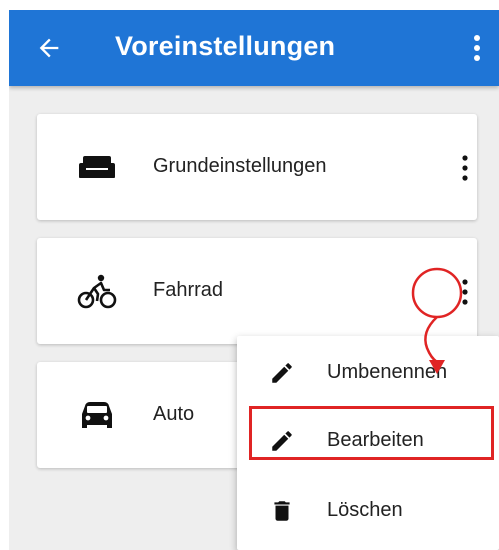  What do you see at coordinates (375, 440) in the screenshot?
I see `menu-item-label: Bearbeiten` at bounding box center [375, 440].